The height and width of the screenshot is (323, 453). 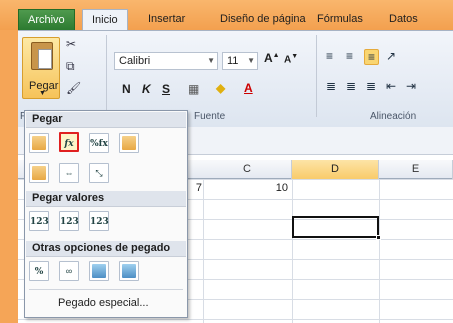 What do you see at coordinates (263, 19) in the screenshot?
I see `tab-diseno-pagina: Diseño de página` at bounding box center [263, 19].